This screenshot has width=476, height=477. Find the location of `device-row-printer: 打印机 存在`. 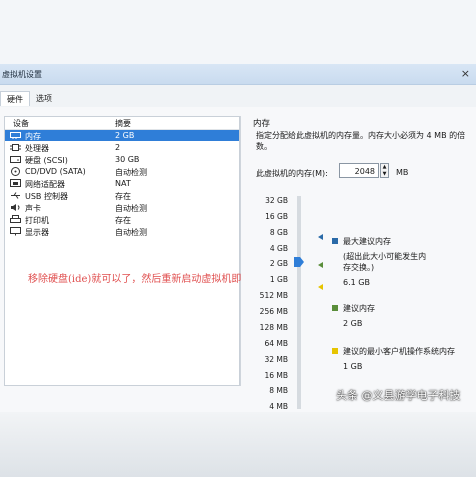

device-row-printer: 打印机 存在 is located at coordinates (122, 219).